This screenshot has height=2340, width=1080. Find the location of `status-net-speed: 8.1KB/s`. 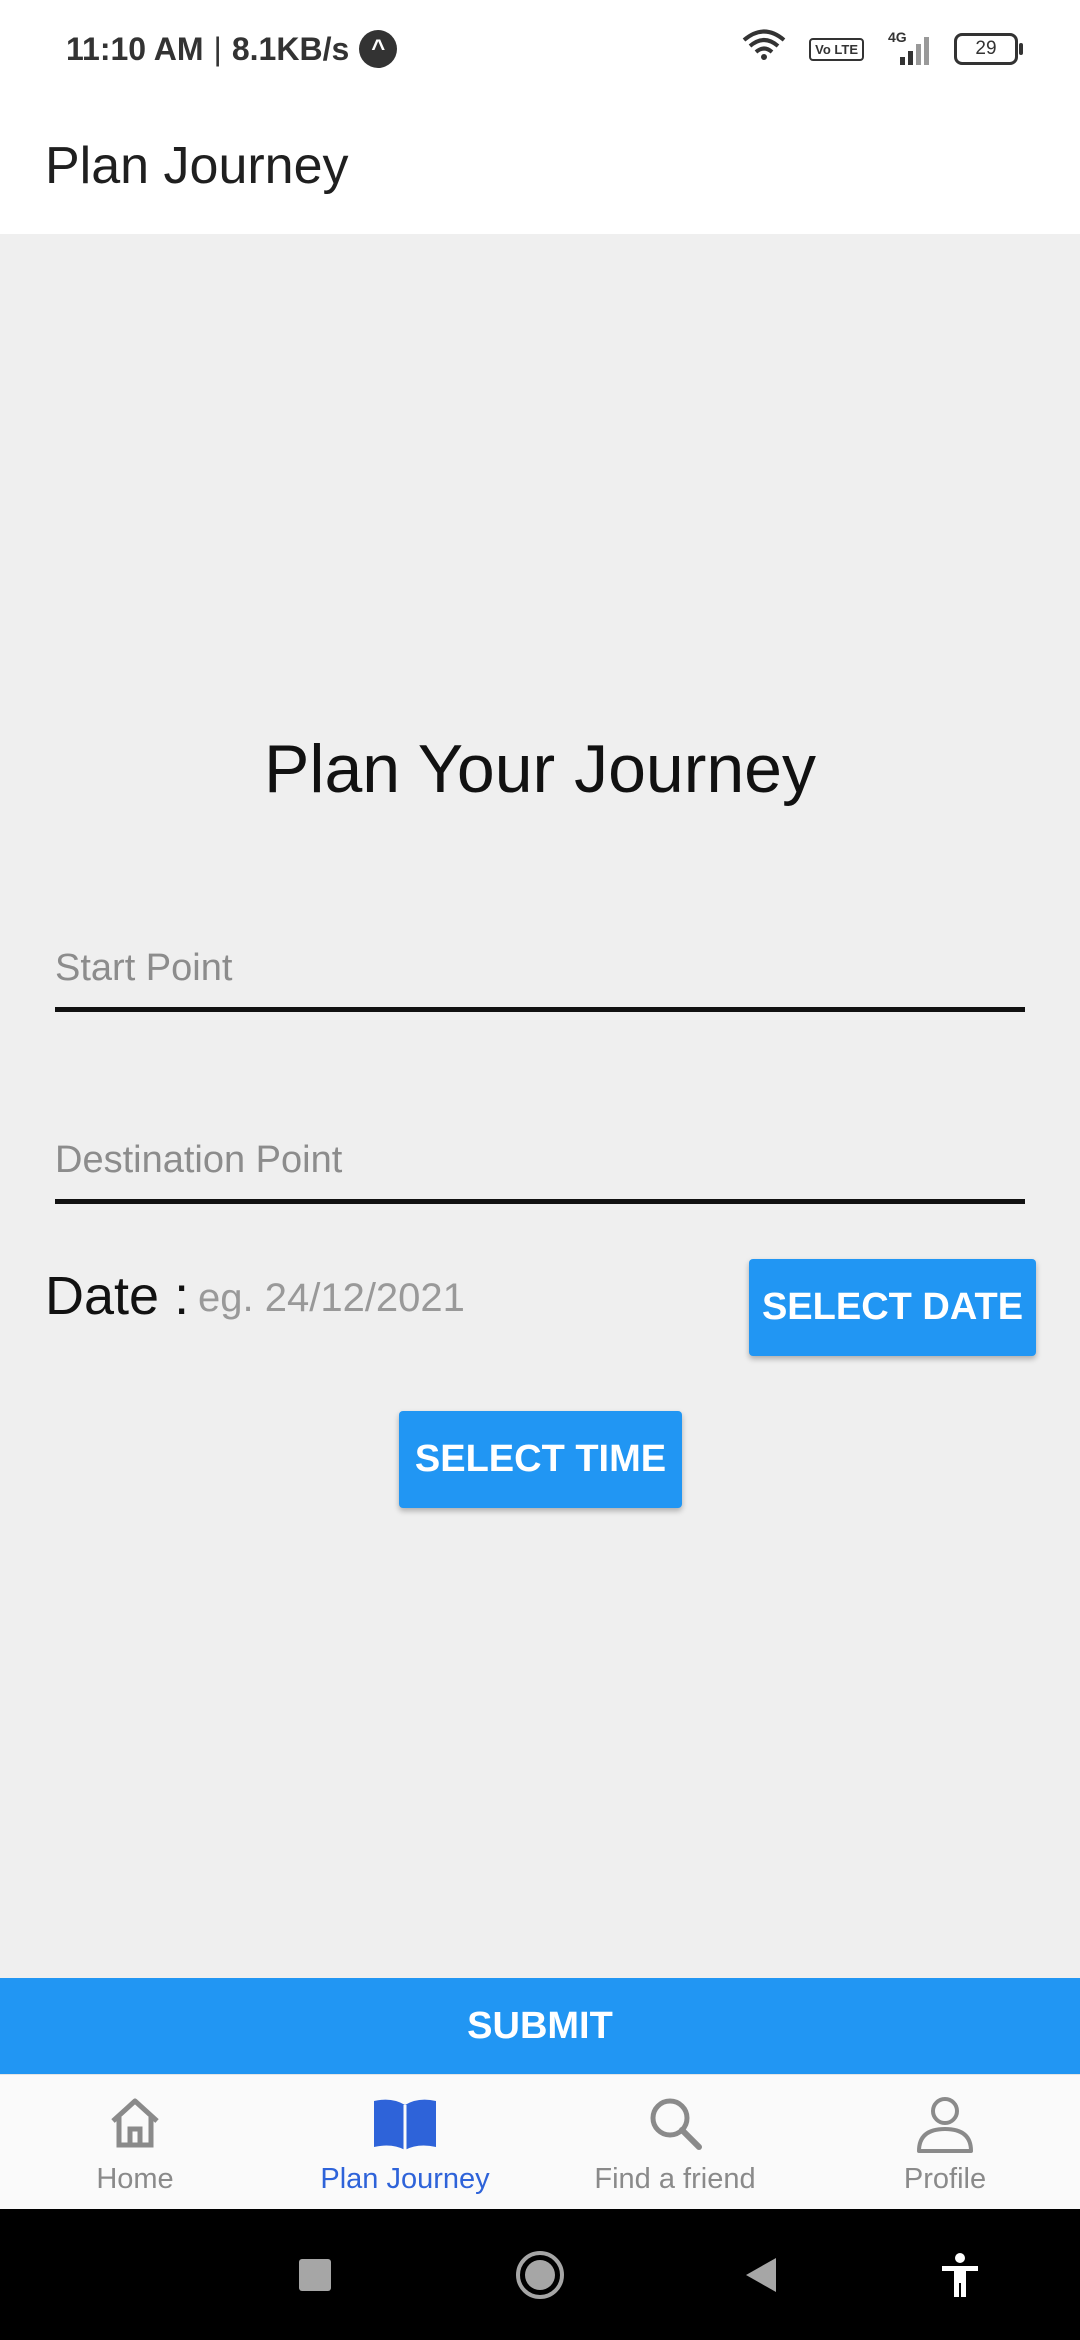

status-net-speed: 8.1KB/s is located at coordinates (290, 48).